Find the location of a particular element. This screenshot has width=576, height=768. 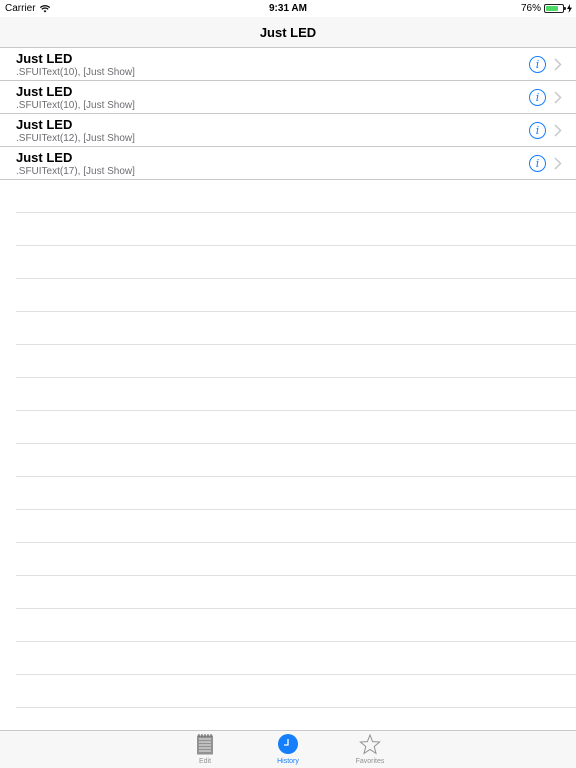

battery-icon is located at coordinates (555, 8).